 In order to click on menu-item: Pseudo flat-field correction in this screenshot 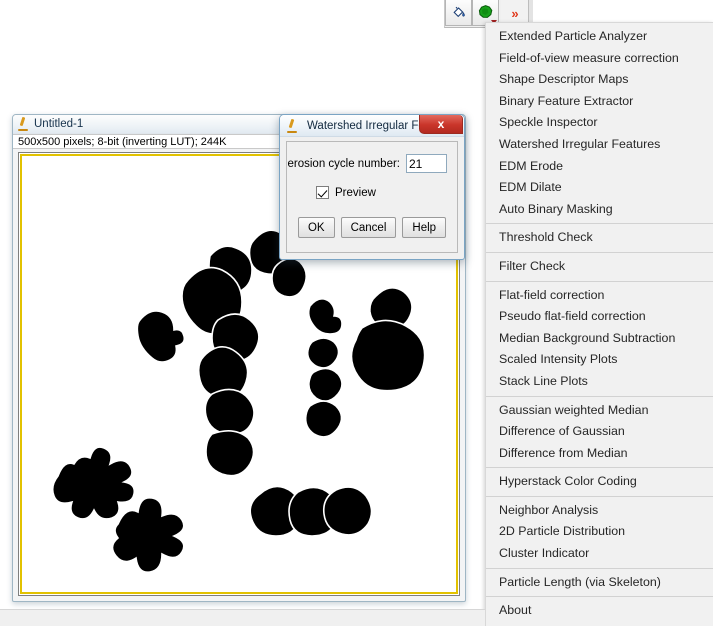, I will do `click(599, 317)`.